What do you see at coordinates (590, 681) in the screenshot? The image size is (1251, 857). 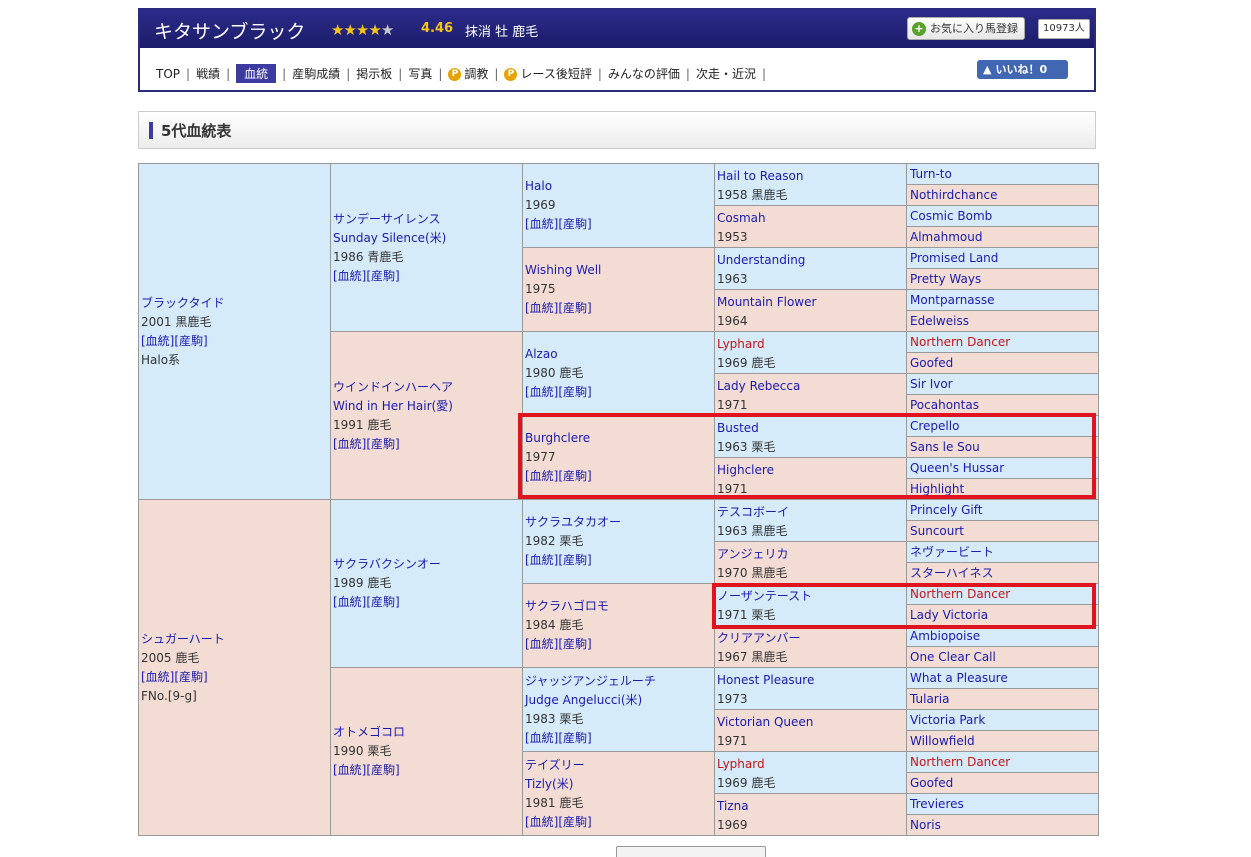 I see `horse-name-link: ジャッジアンジェルーチ` at bounding box center [590, 681].